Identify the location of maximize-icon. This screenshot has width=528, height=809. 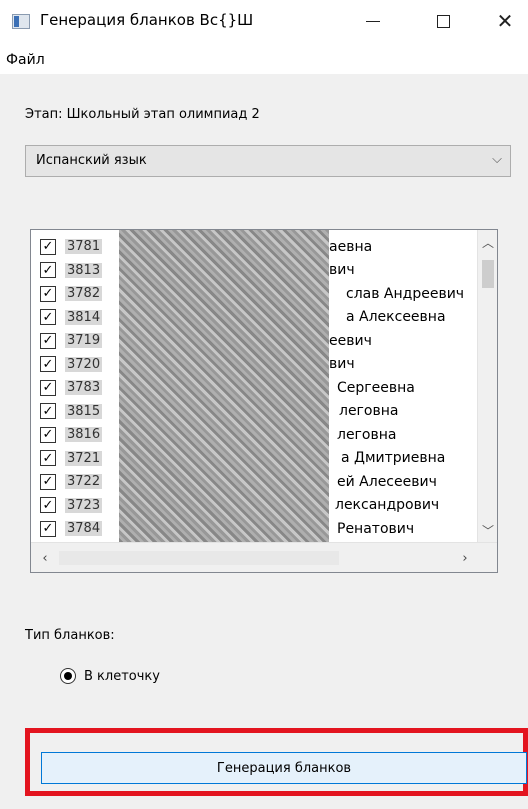
(443, 21).